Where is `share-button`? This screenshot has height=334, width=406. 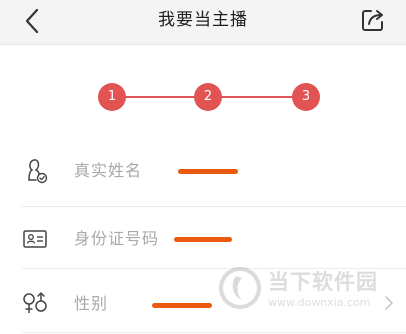
share-button is located at coordinates (373, 20).